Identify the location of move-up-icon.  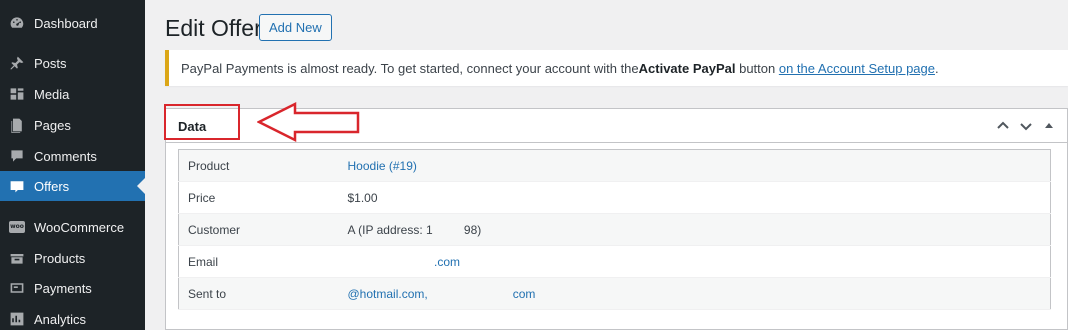
(1003, 126).